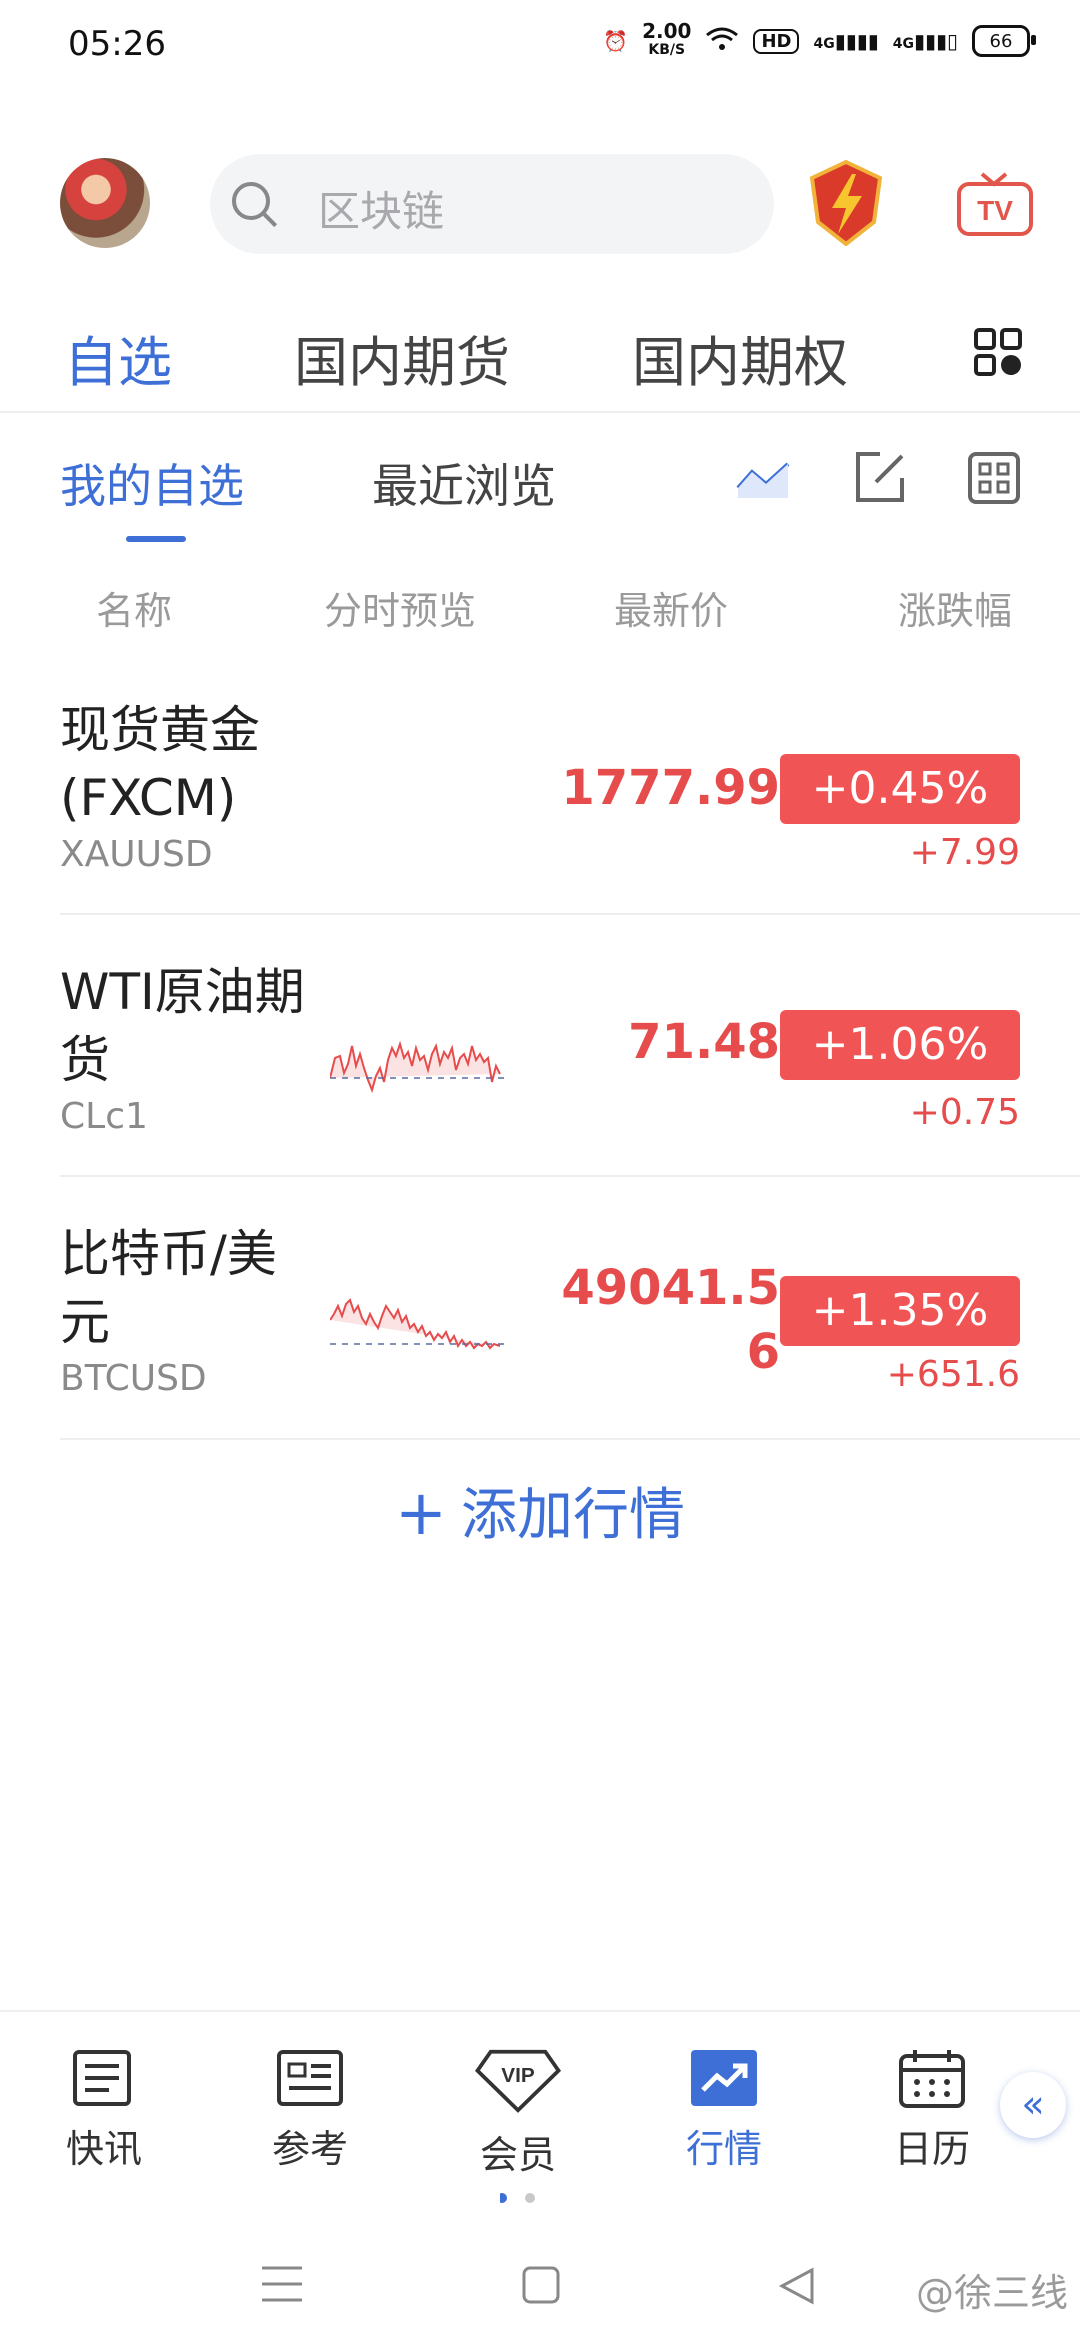  I want to click on double-chevron-left-icon: «, so click(1033, 2104).